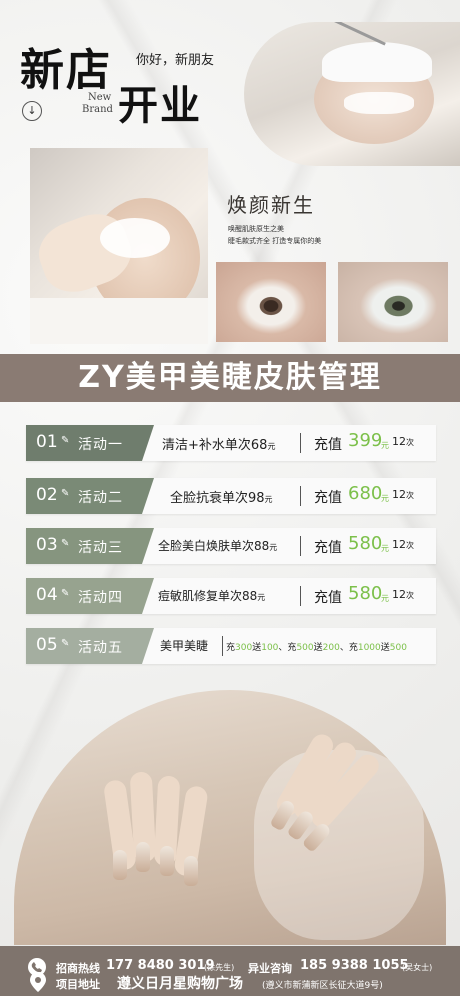 The height and width of the screenshot is (996, 460). I want to click on activity-row-4: 04 ✎ 活动四 痘敏肌修复单次88元 充值 580 元 12次, so click(231, 596).